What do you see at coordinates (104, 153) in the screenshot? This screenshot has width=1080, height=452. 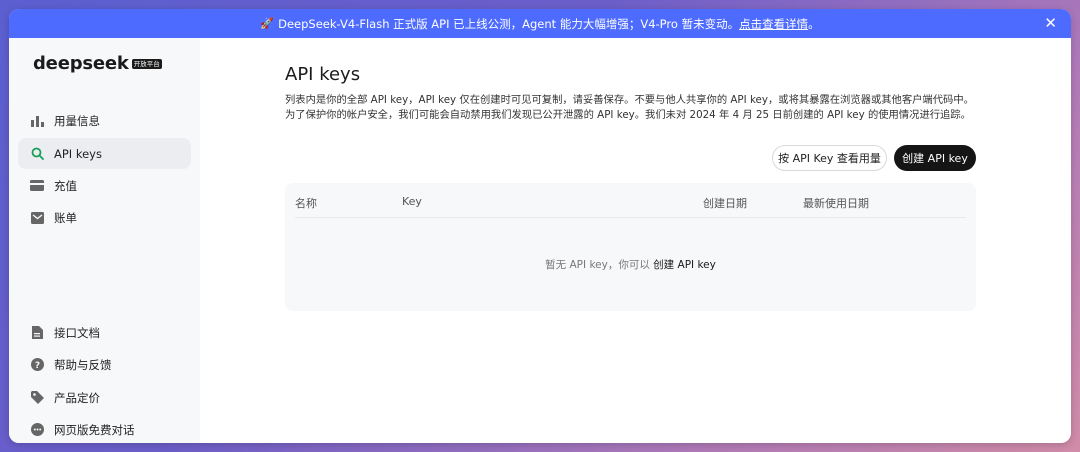 I see `sidebar-item-api-keys: API keys` at bounding box center [104, 153].